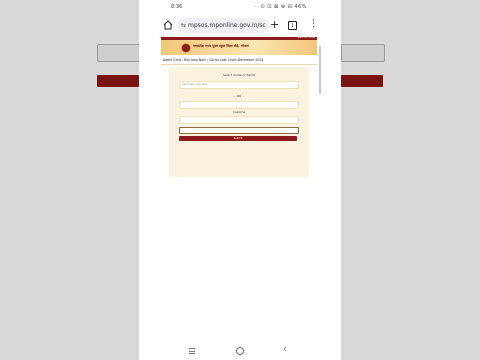  Describe the element at coordinates (239, 64) in the screenshot. I see `divider` at that location.